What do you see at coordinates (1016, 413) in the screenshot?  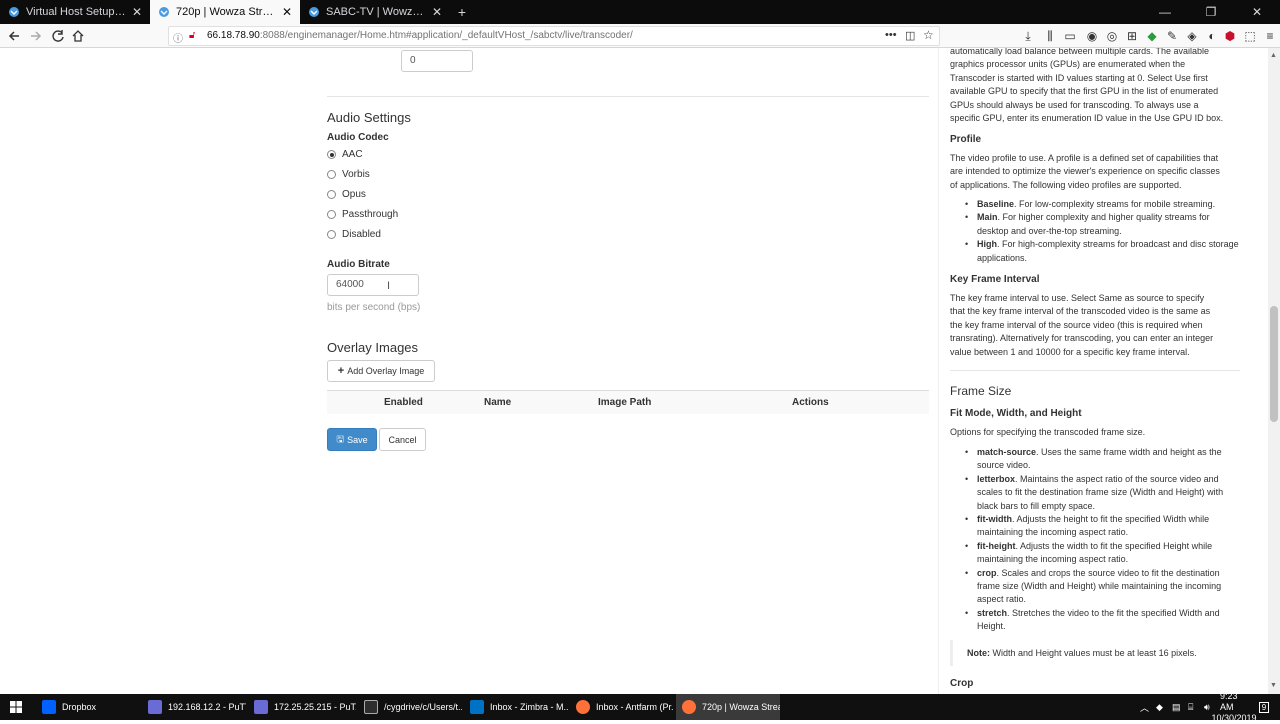 I see `help-fit-heading: Fit Mode, Width, and Height` at bounding box center [1016, 413].